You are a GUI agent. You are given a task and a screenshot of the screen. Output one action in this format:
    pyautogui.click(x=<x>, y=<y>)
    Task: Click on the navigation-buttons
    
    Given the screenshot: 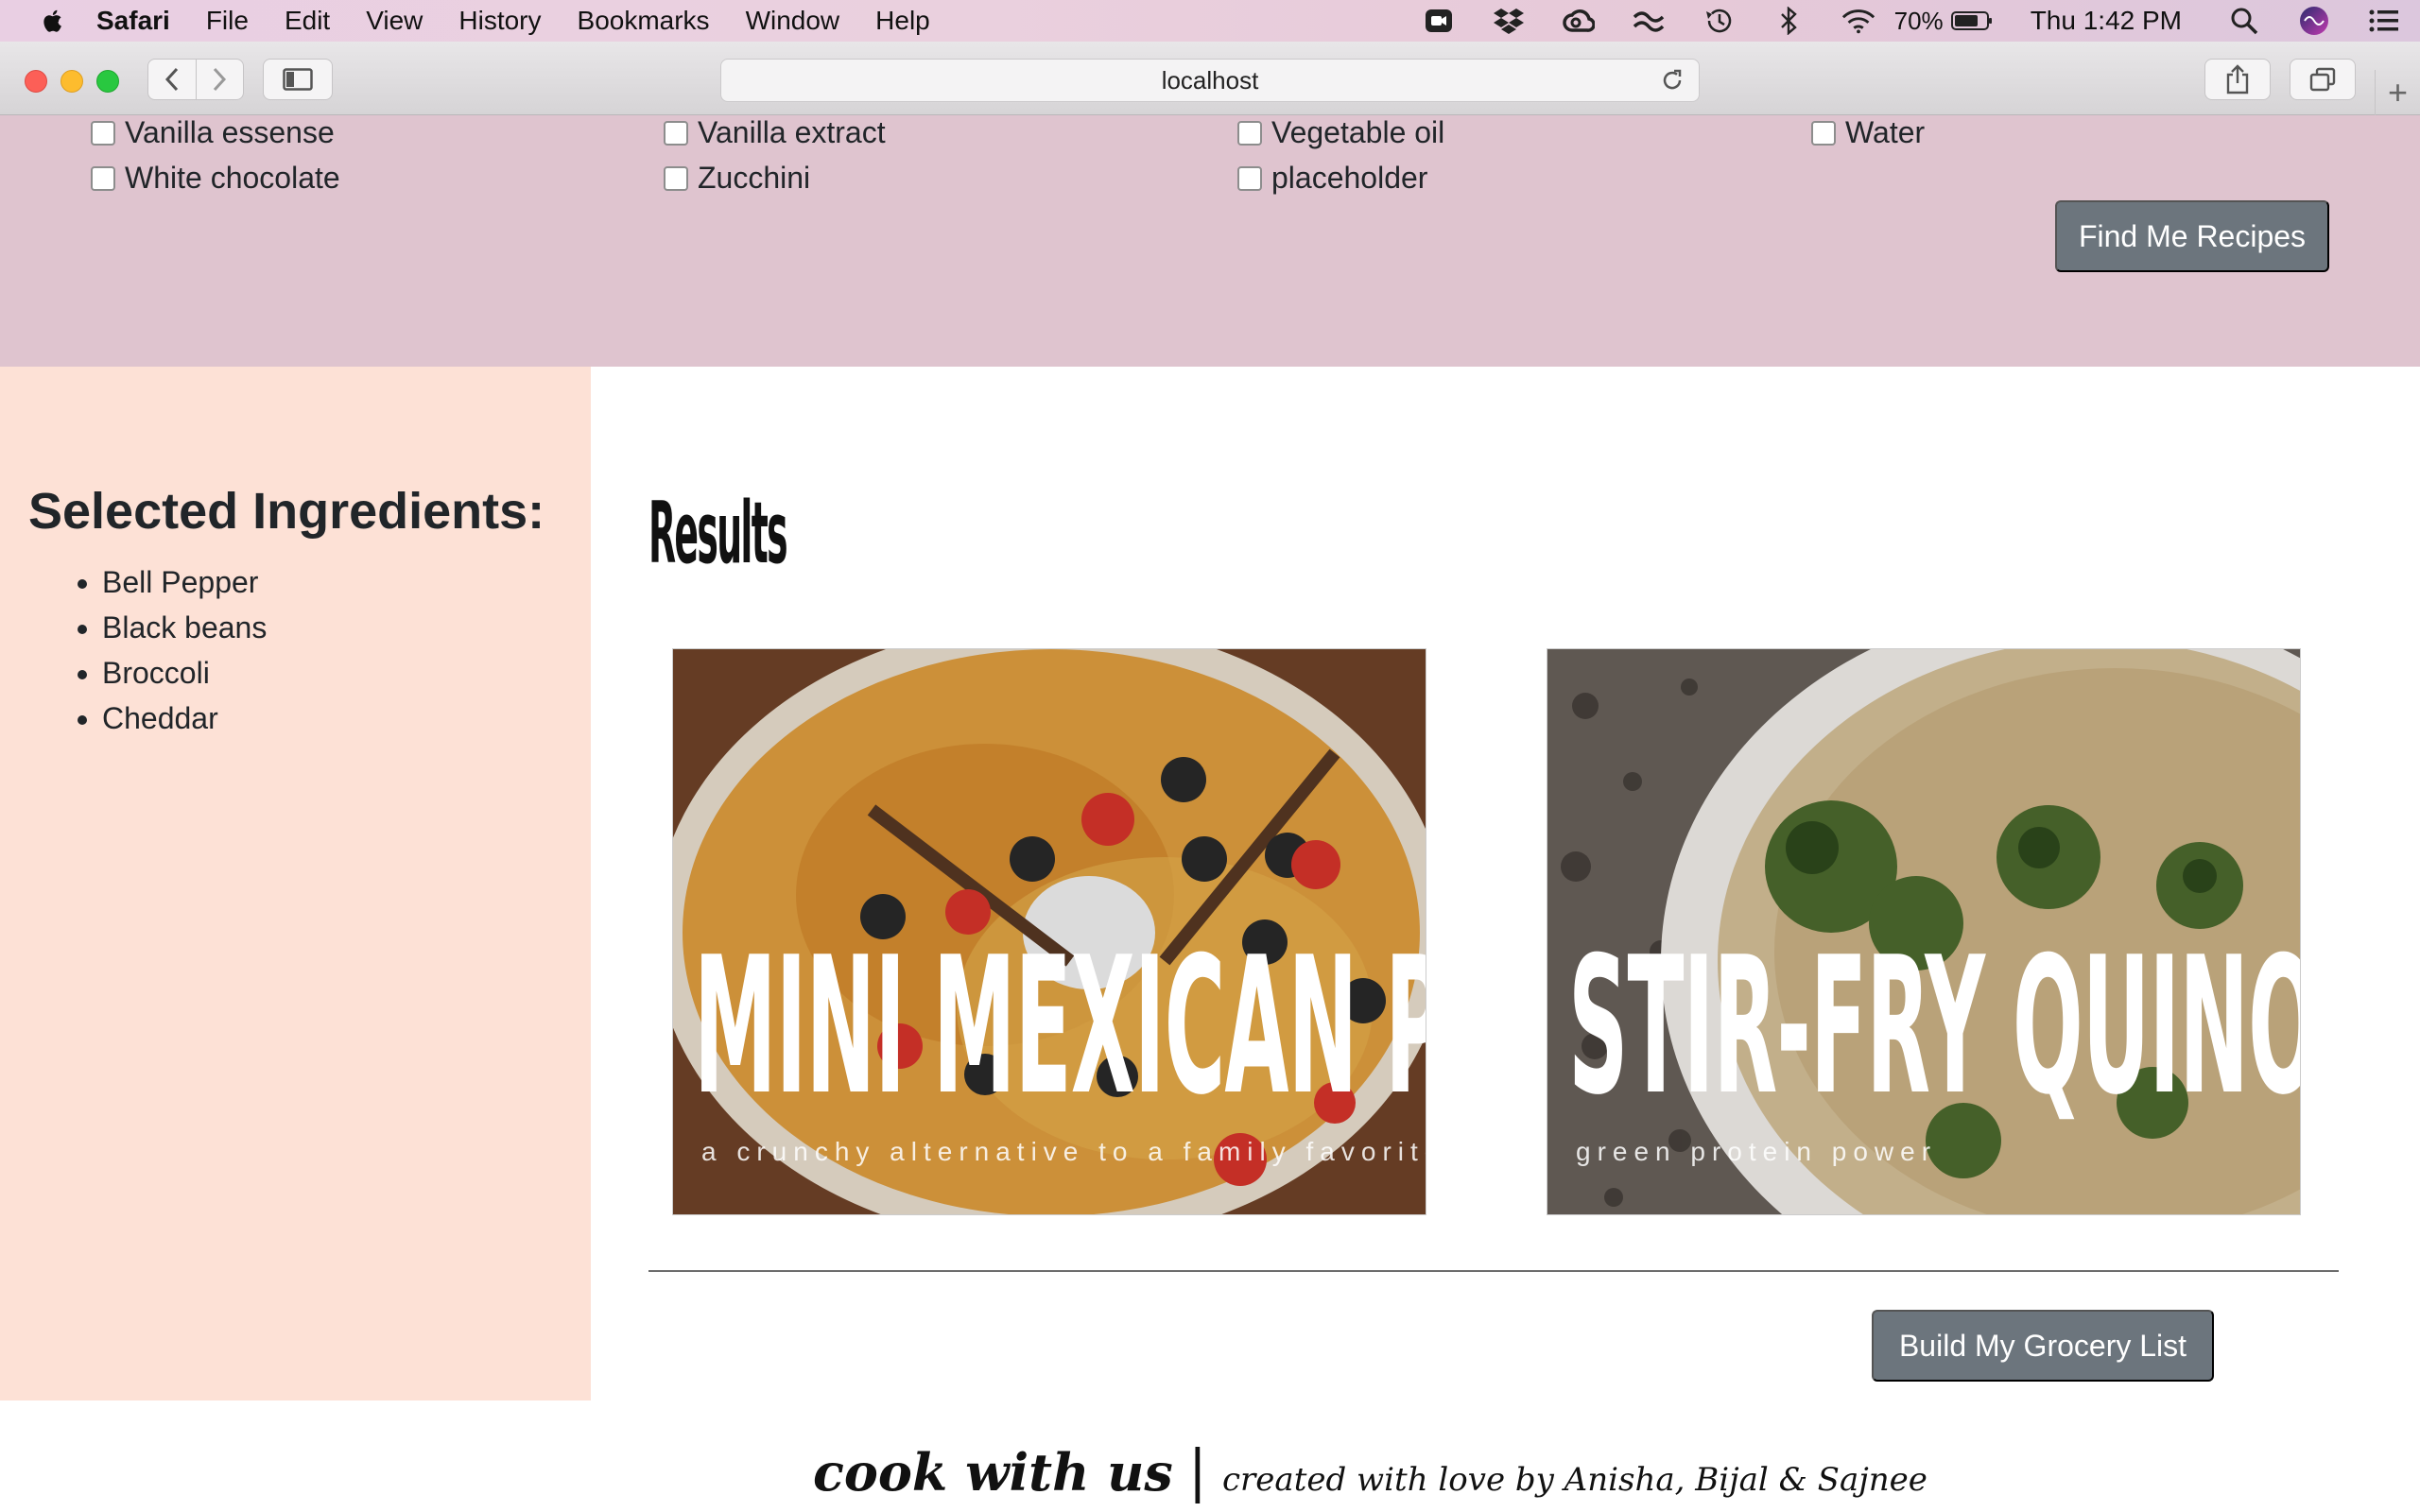 What is the action you would take?
    pyautogui.click(x=195, y=79)
    